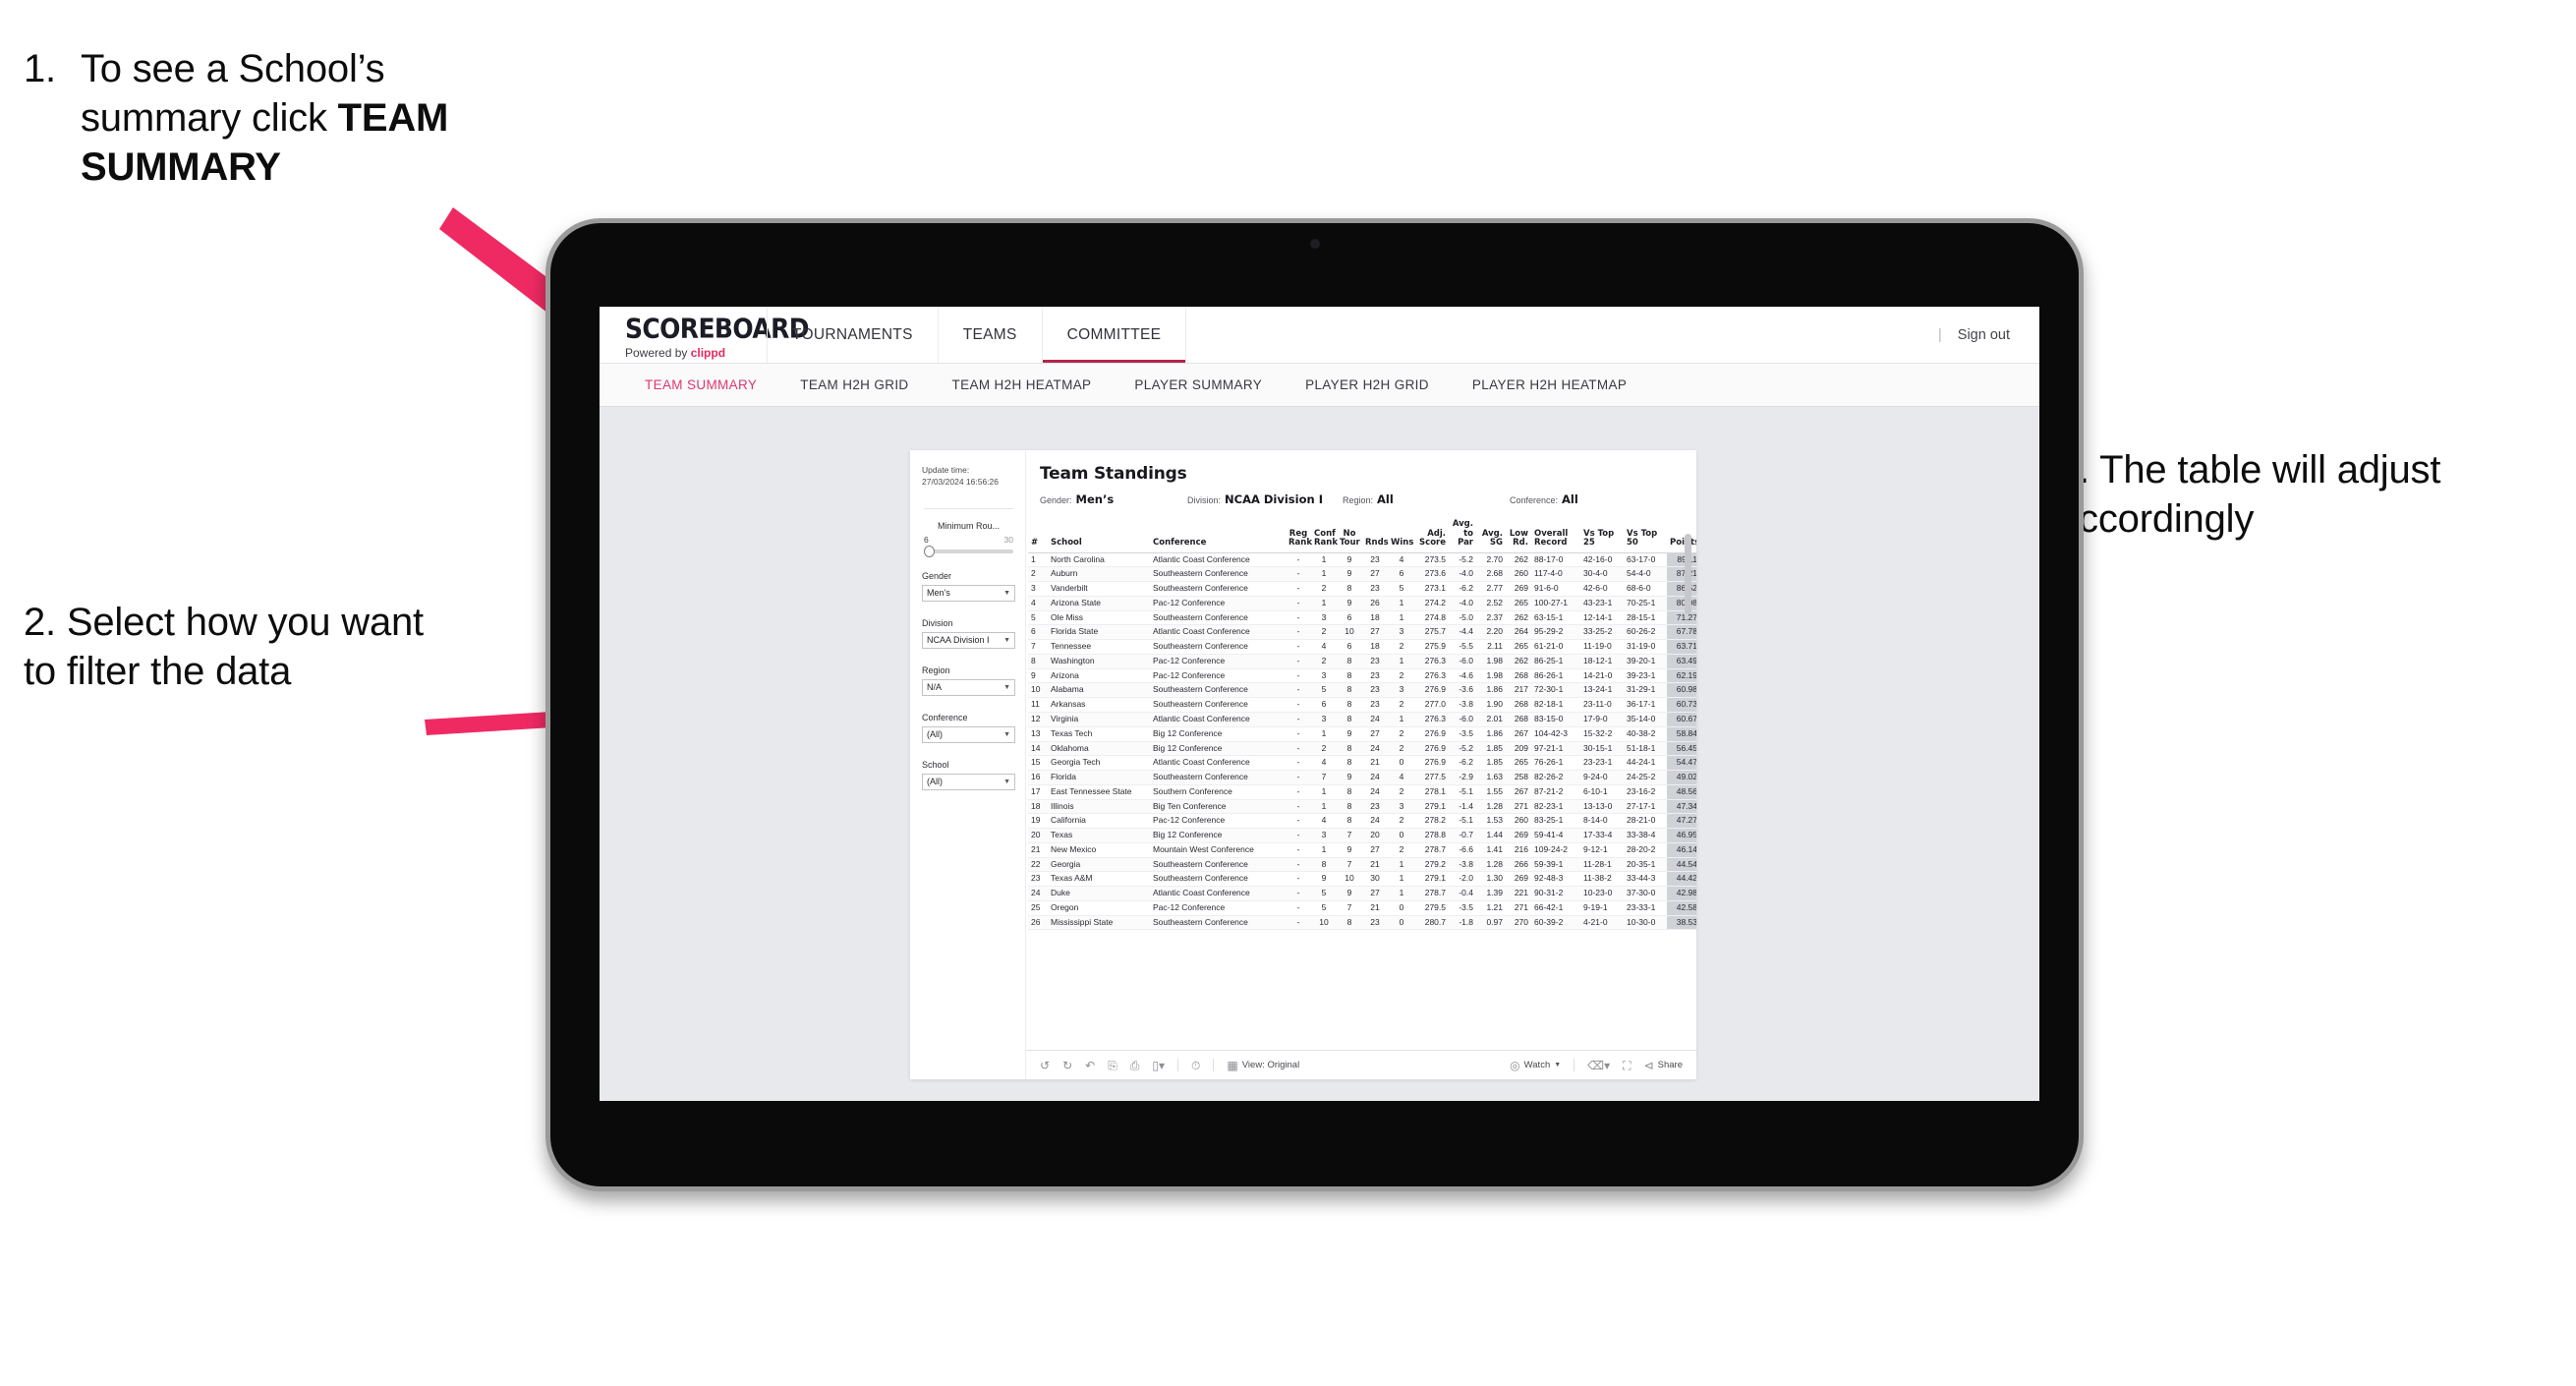  What do you see at coordinates (930, 551) in the screenshot?
I see `slider-thumb` at bounding box center [930, 551].